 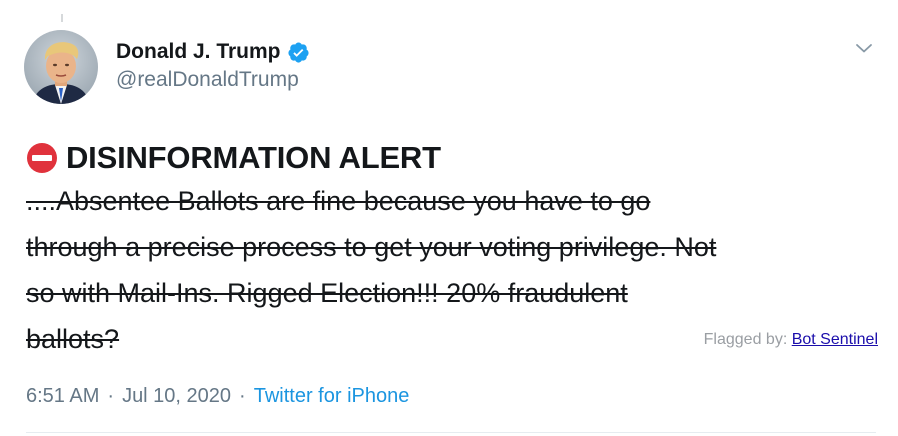 What do you see at coordinates (62, 396) in the screenshot?
I see `tweet-time: 6:51 AM` at bounding box center [62, 396].